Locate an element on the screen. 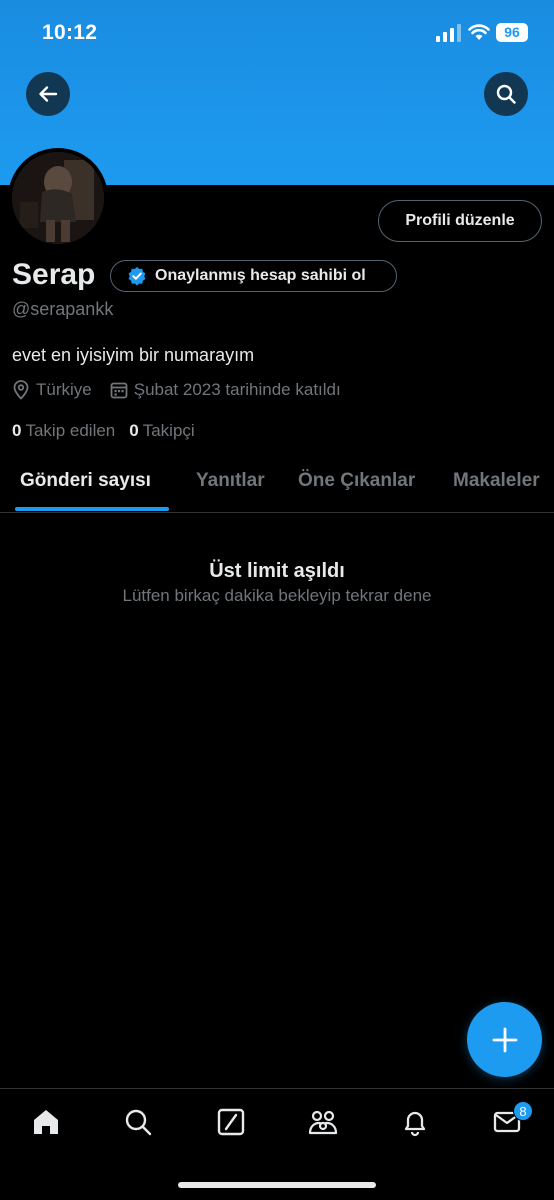 The width and height of the screenshot is (554, 1200). avatar-photo is located at coordinates (58, 198).